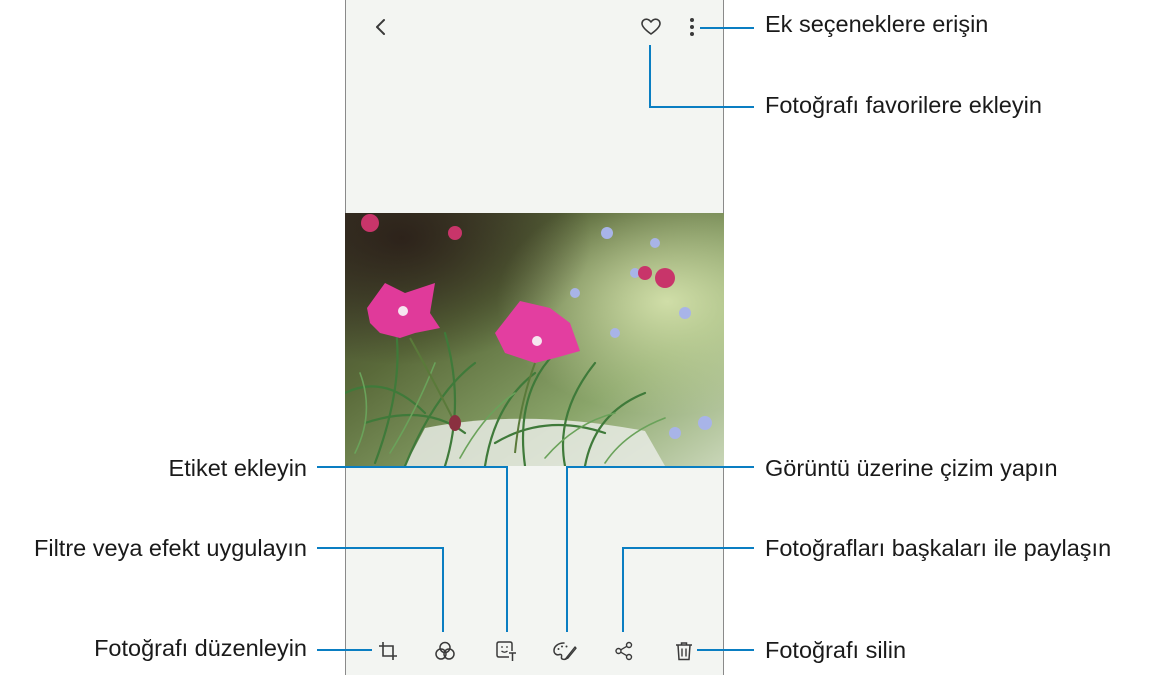  I want to click on flower-photo, so click(534, 339).